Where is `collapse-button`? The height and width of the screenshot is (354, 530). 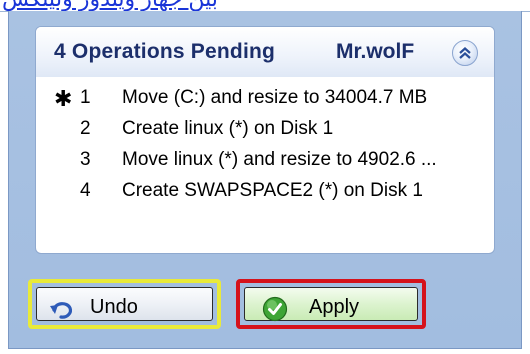 collapse-button is located at coordinates (465, 53).